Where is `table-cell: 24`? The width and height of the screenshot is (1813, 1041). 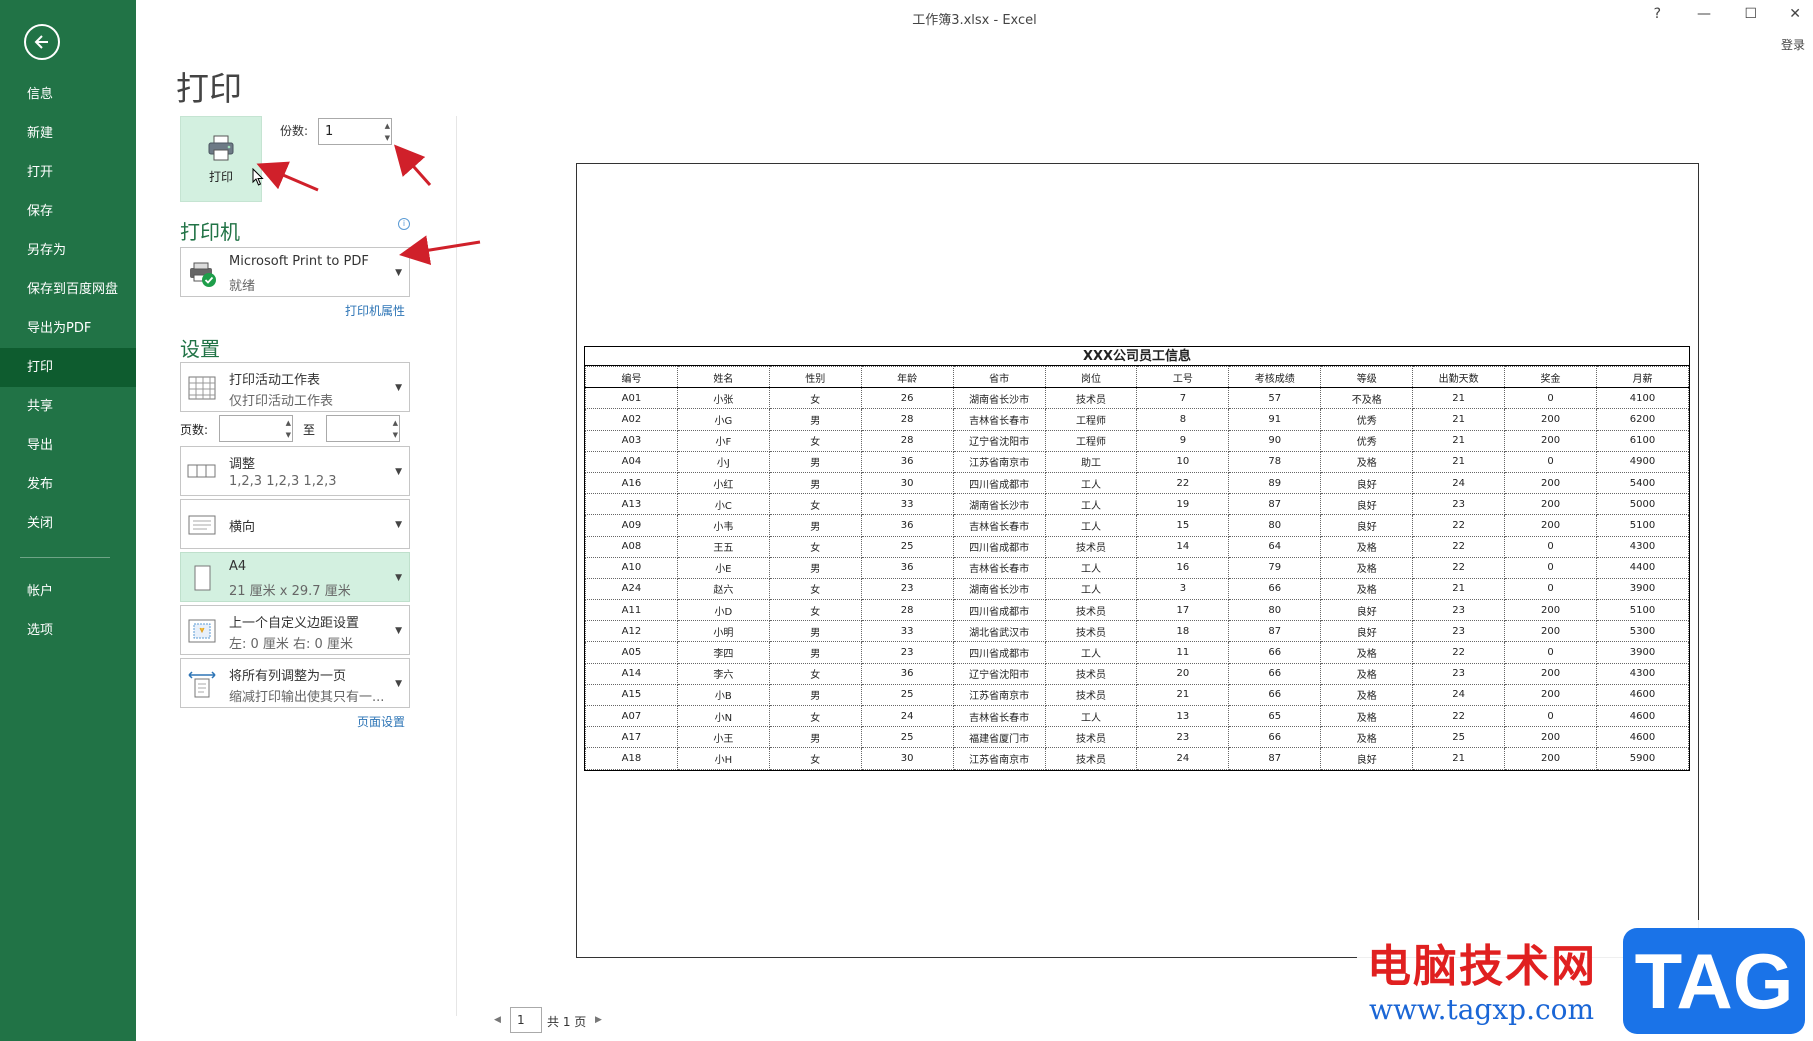 table-cell: 24 is located at coordinates (1459, 695).